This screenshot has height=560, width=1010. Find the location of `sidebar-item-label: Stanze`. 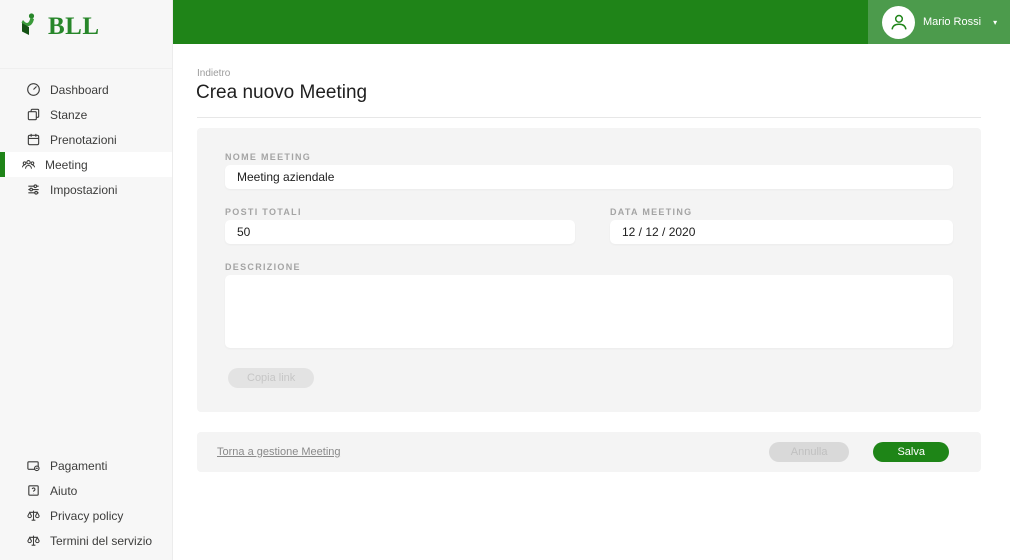

sidebar-item-label: Stanze is located at coordinates (69, 114).